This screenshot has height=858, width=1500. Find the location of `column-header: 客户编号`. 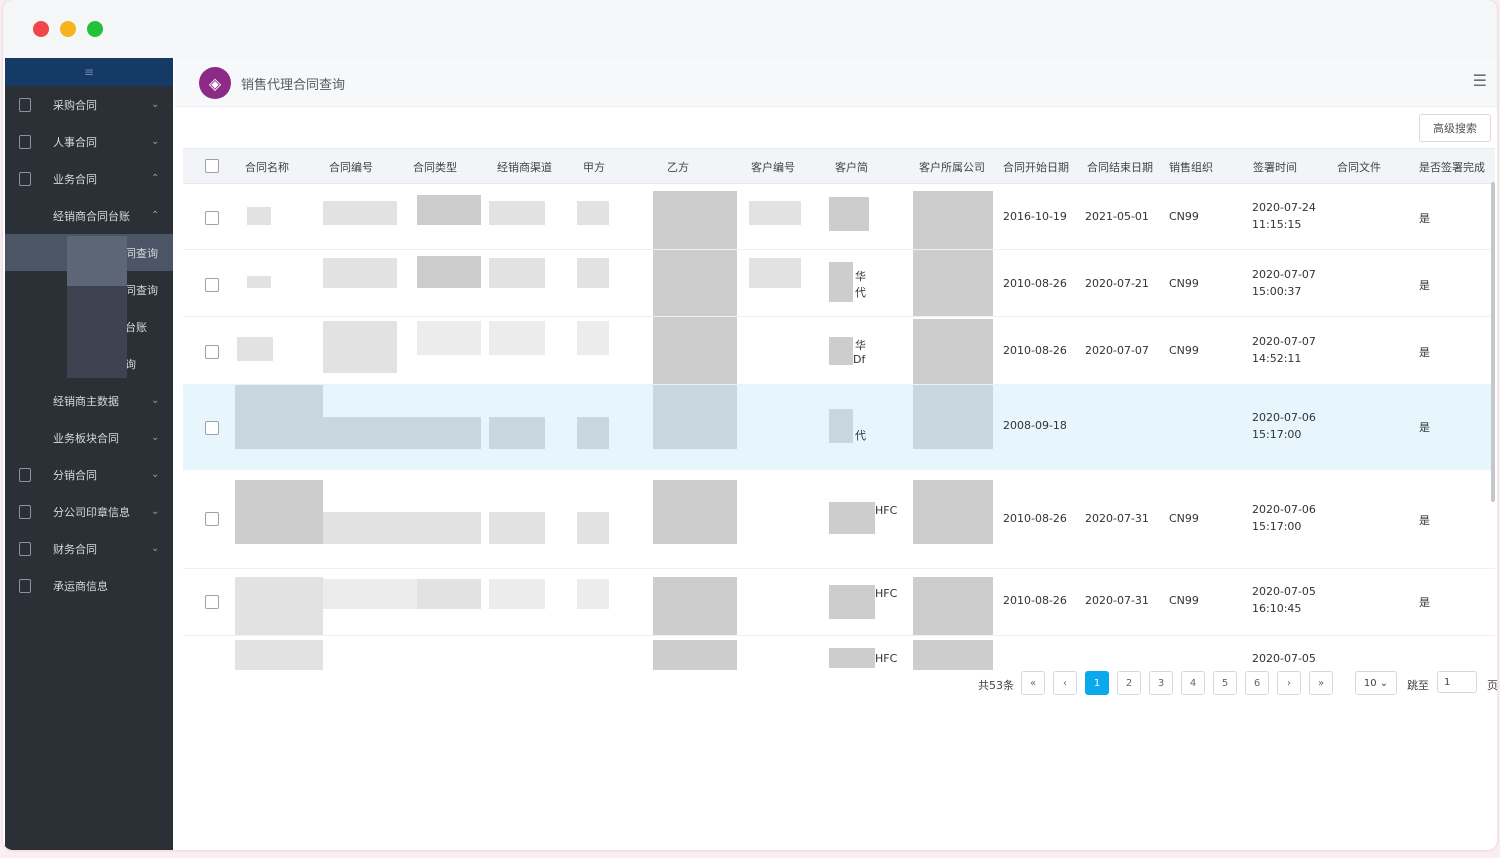

column-header: 客户编号 is located at coordinates (773, 167).